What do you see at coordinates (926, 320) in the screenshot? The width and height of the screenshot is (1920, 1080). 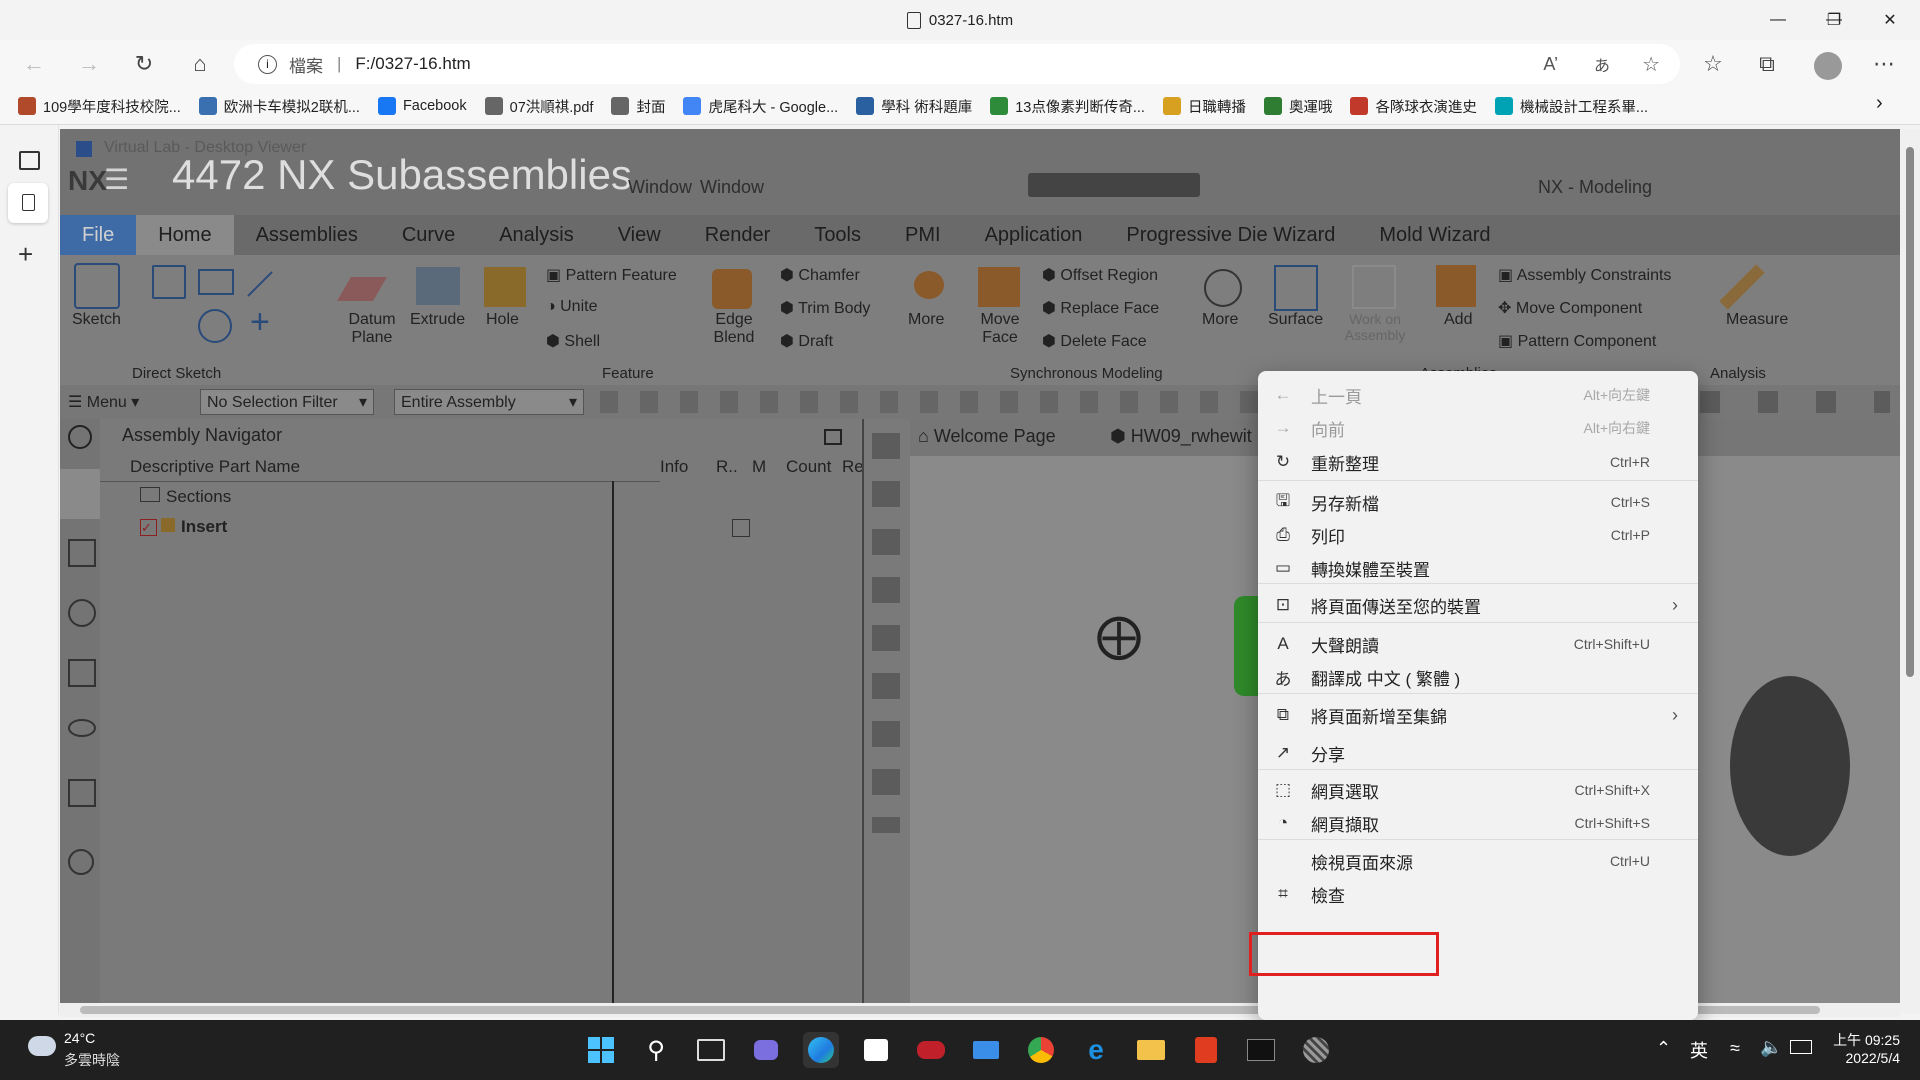 I see `more-feature-label: More` at bounding box center [926, 320].